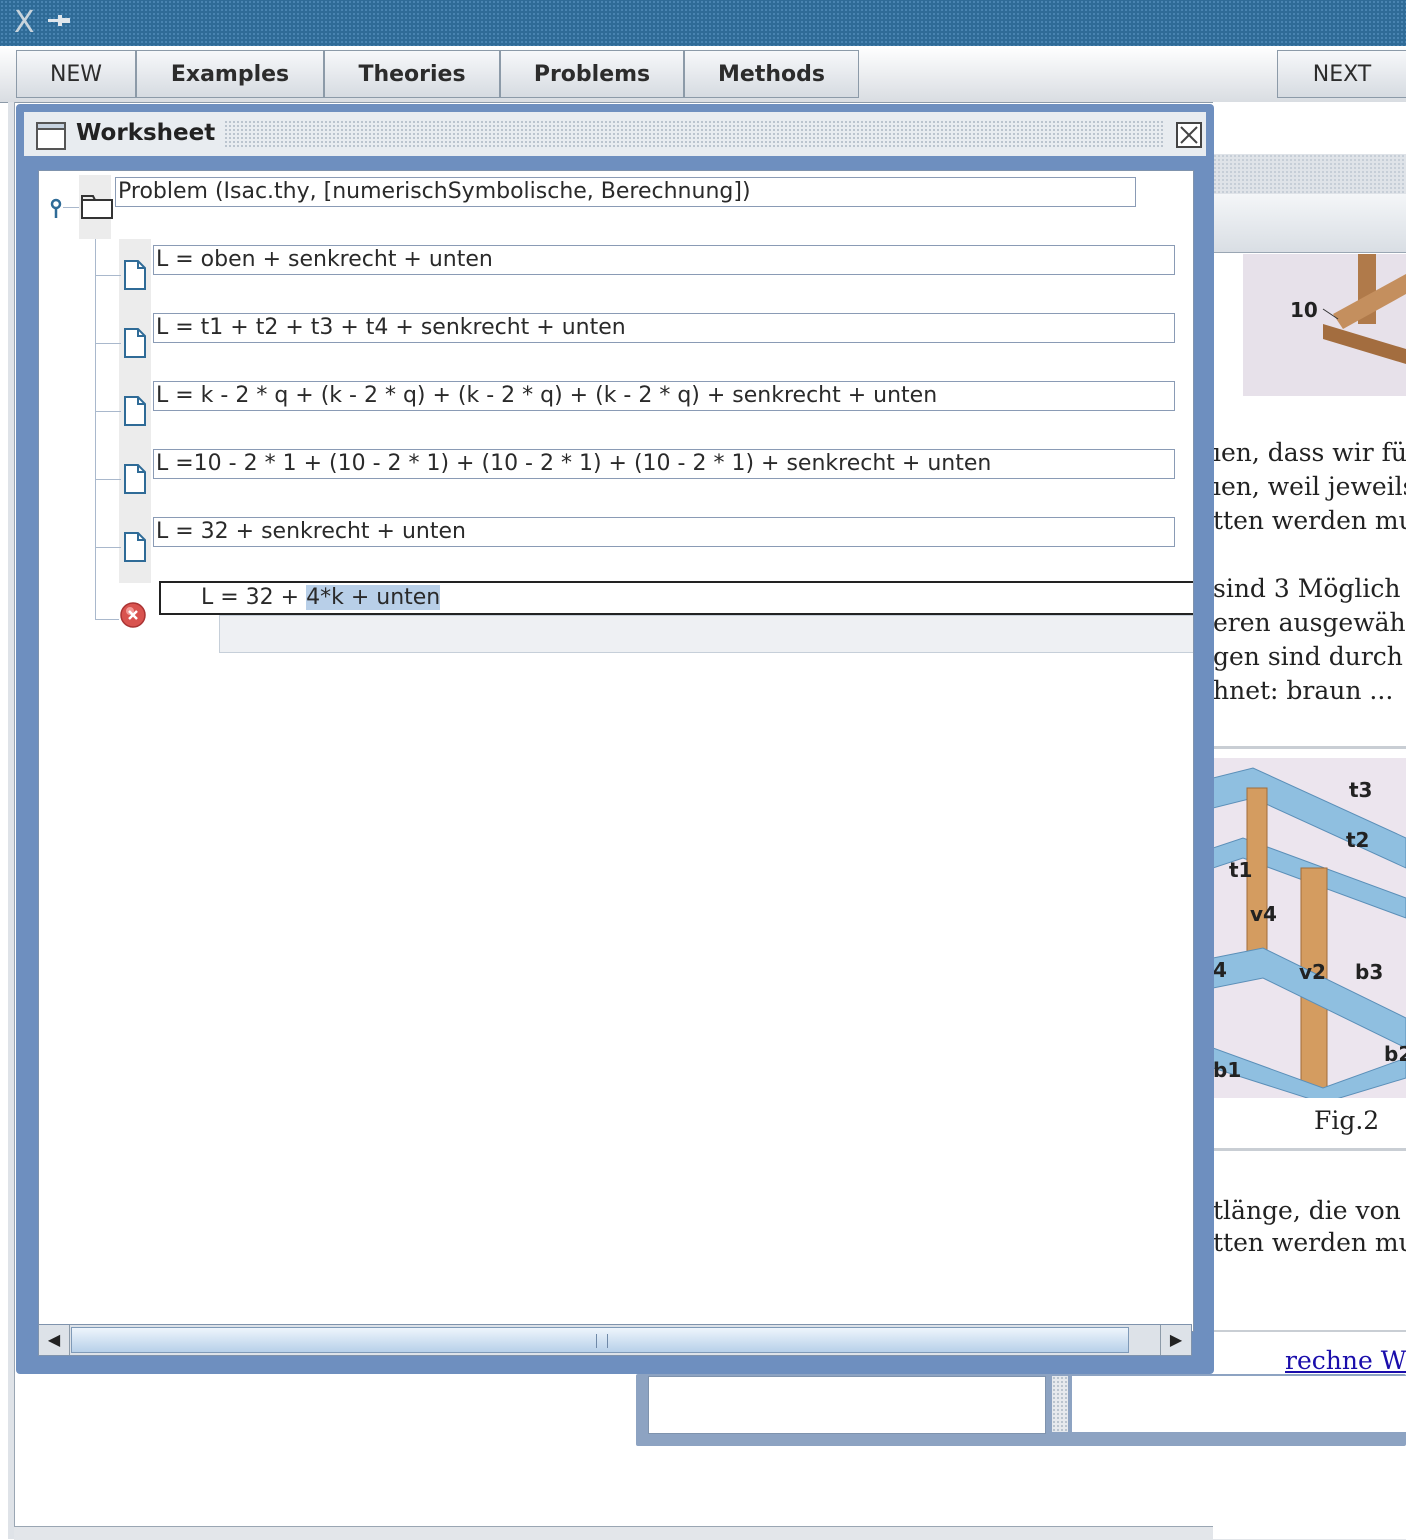 This screenshot has height=1540, width=1406. Describe the element at coordinates (664, 532) in the screenshot. I see `step-field: L = 32 + senkrecht + unten` at that location.